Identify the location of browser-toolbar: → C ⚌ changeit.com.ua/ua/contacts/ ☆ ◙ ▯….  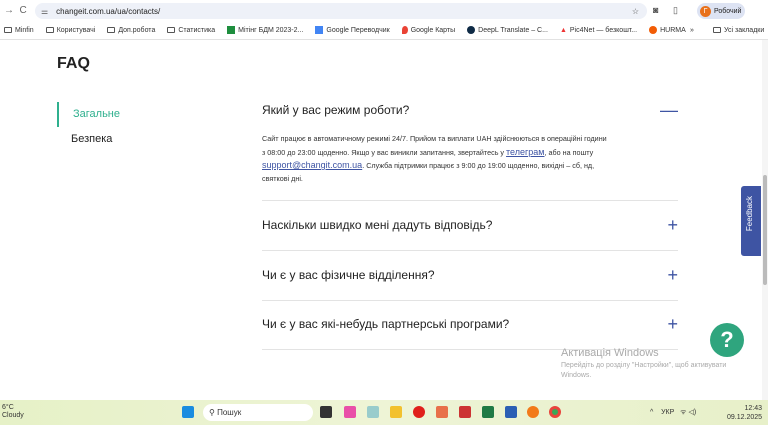
(384, 10).